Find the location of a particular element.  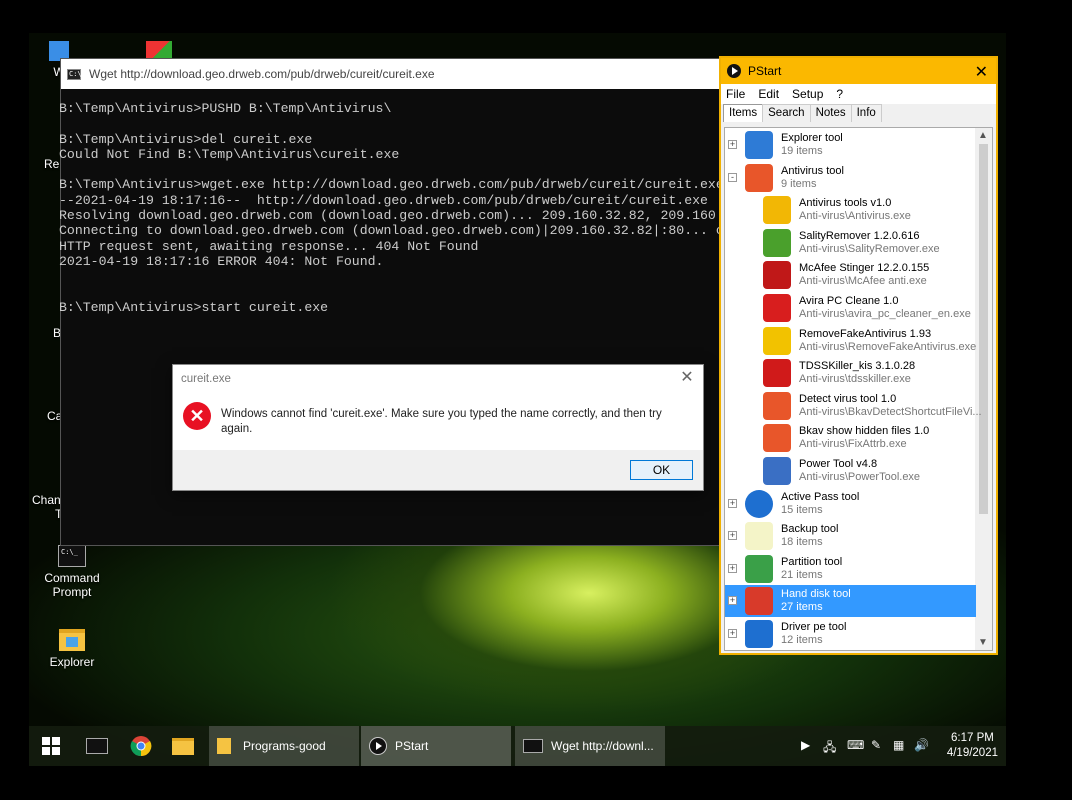

vertical-scrollbar: ▲ ▼ is located at coordinates (983, 389).